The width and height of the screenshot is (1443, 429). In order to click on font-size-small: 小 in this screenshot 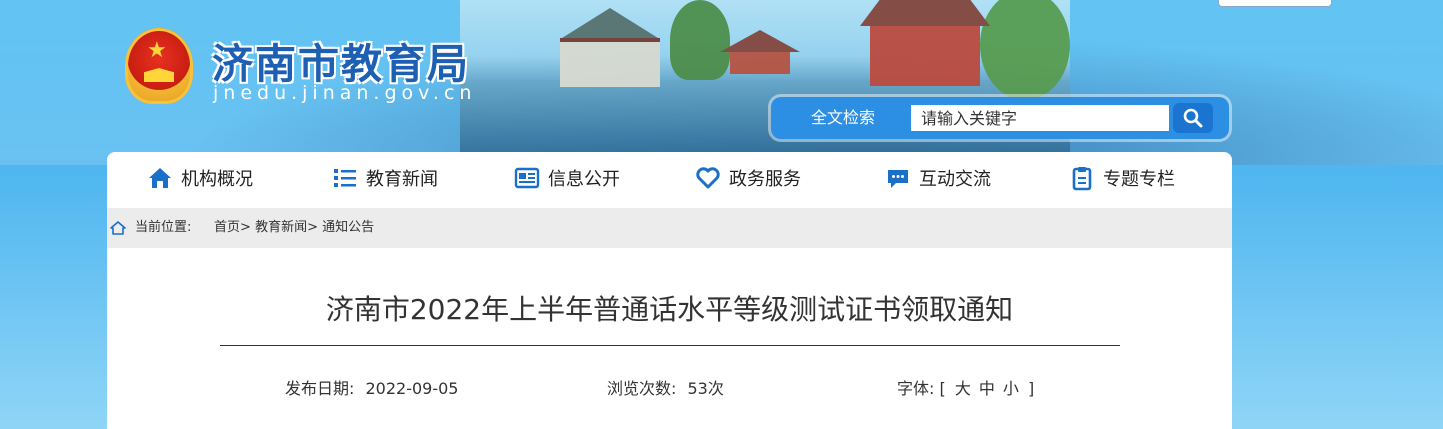, I will do `click(1011, 388)`.